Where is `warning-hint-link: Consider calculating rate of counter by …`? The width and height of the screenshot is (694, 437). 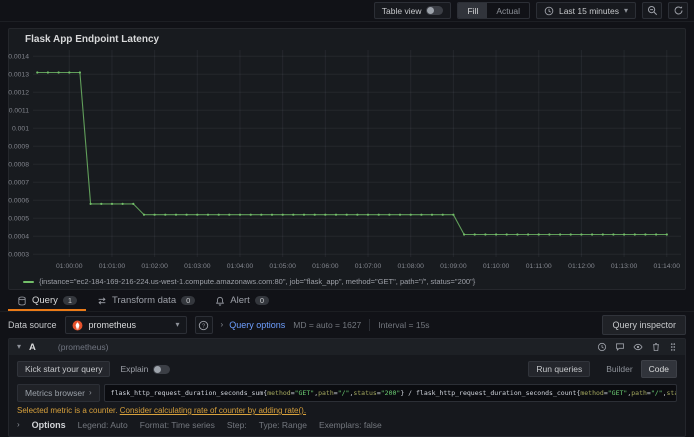 warning-hint-link: Consider calculating rate of counter by … is located at coordinates (213, 410).